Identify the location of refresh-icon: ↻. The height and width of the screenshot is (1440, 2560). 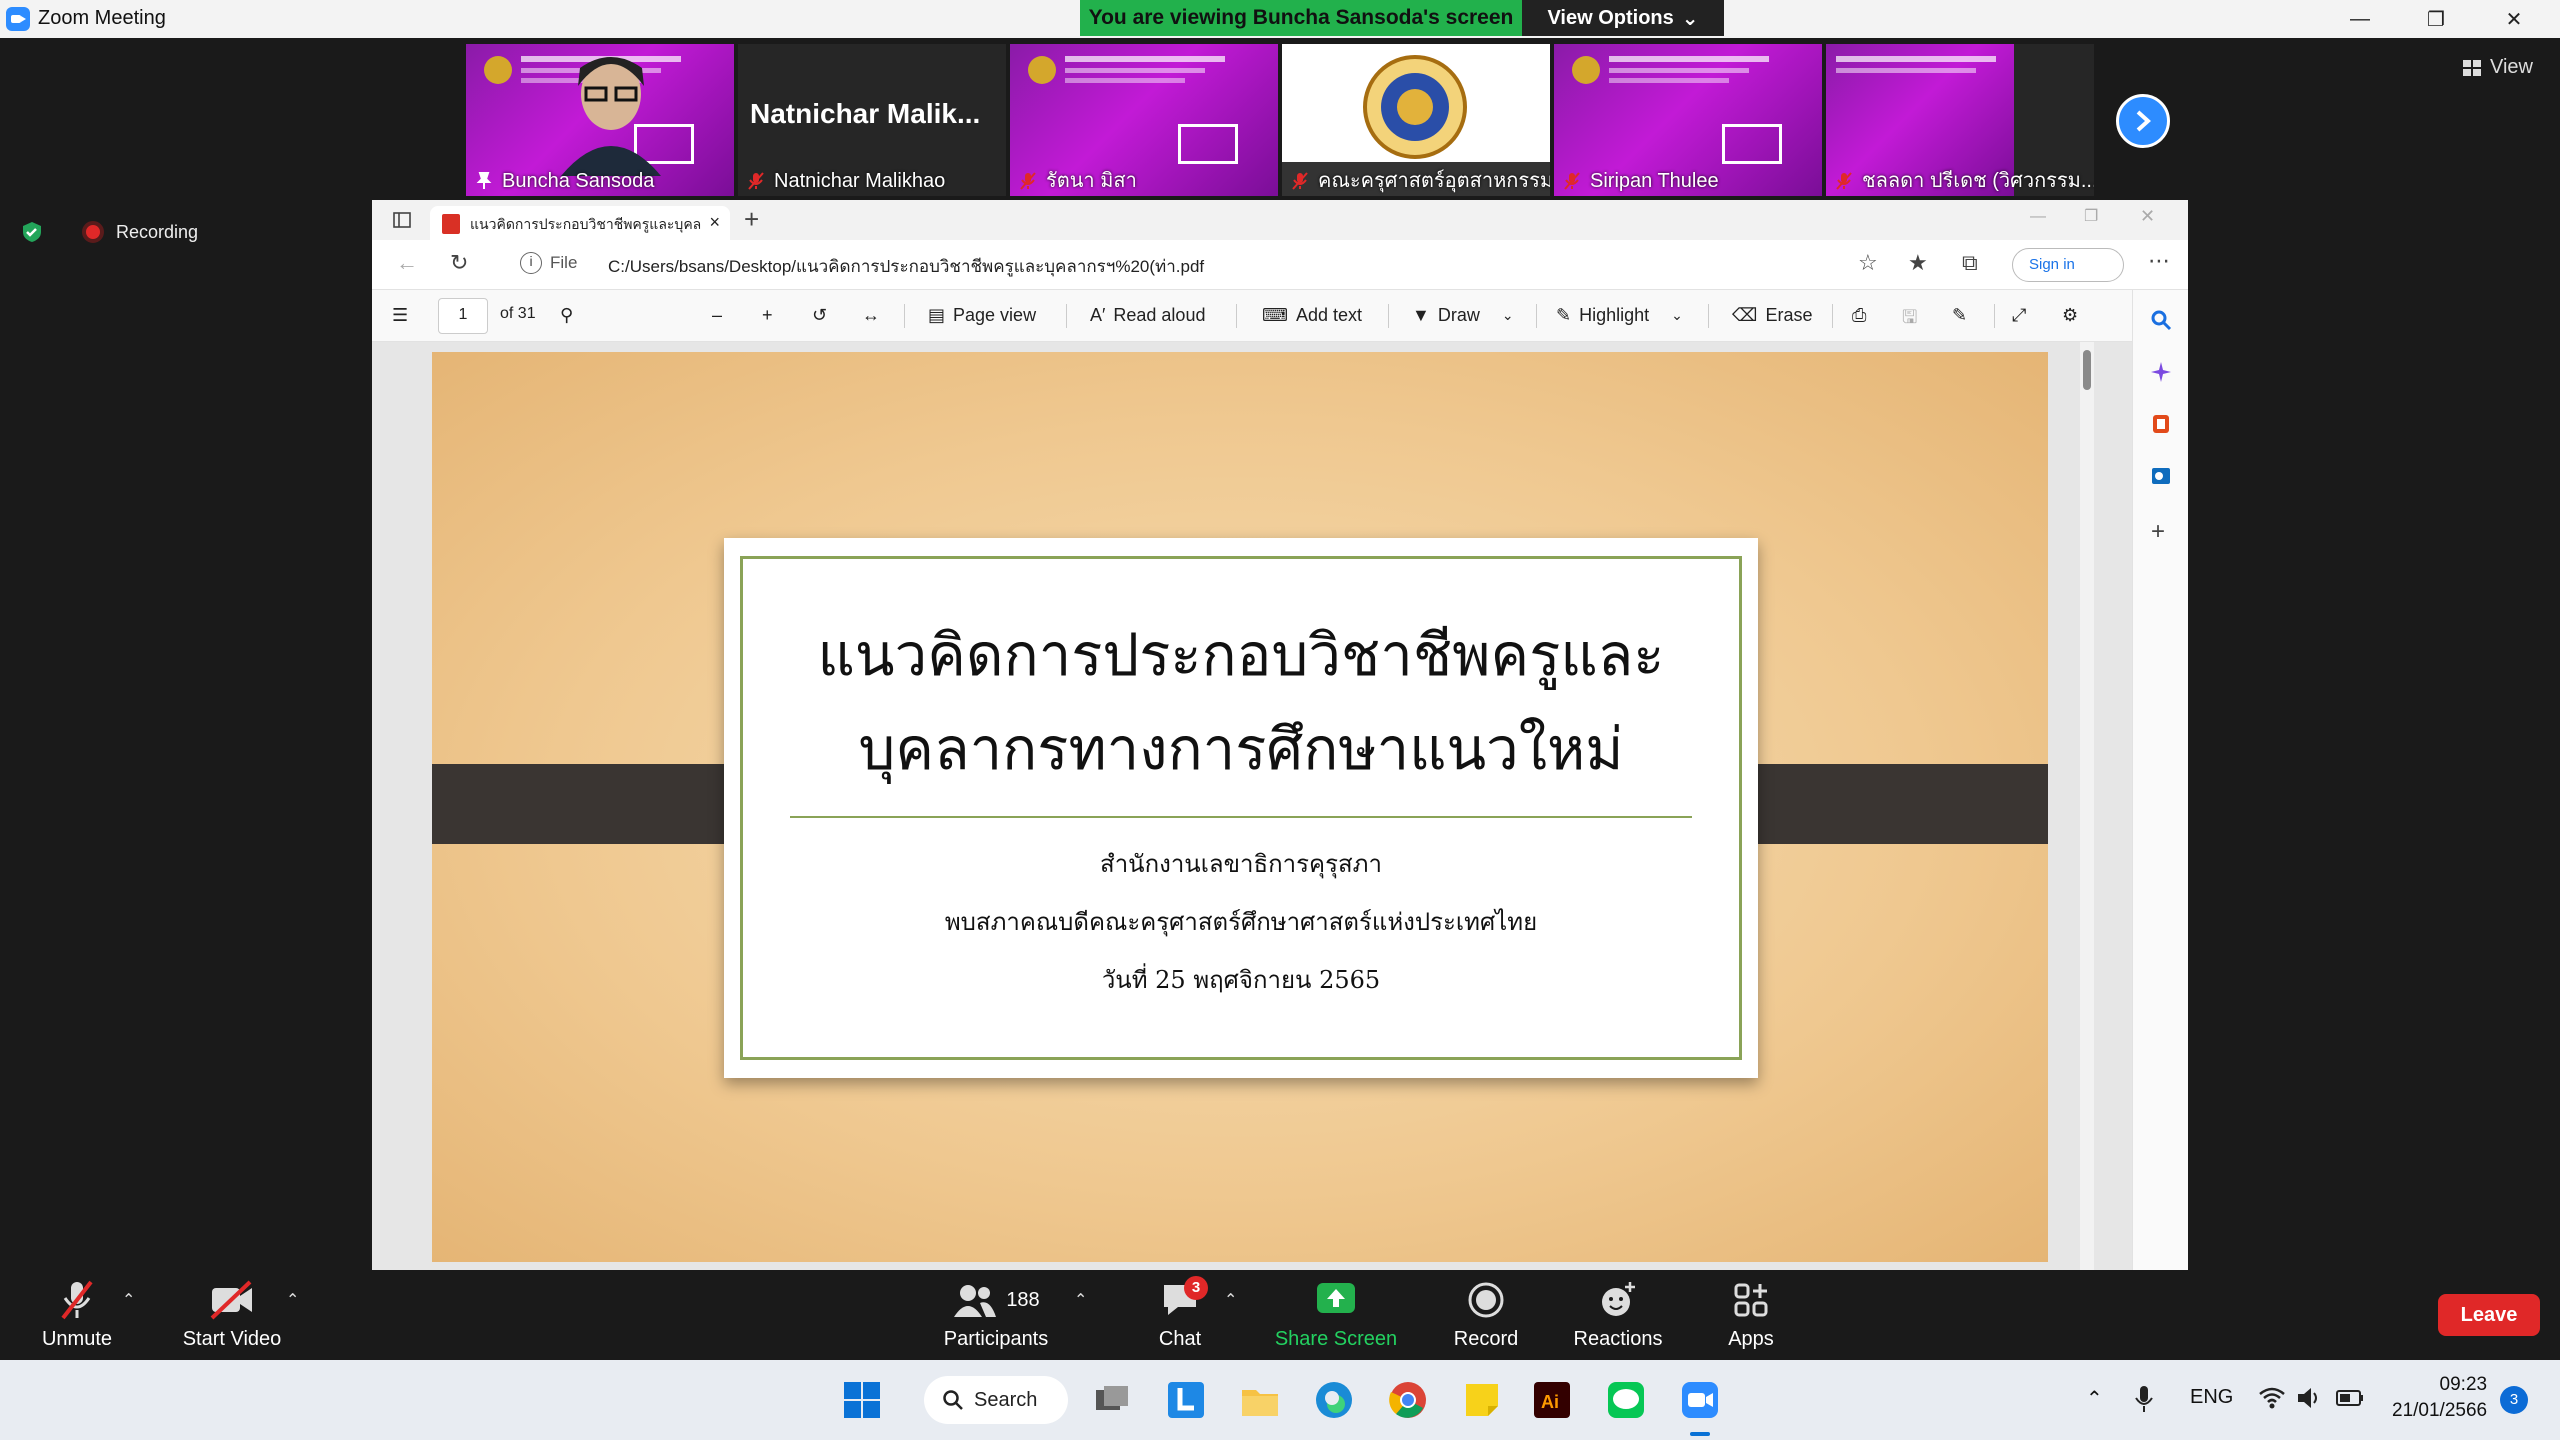
(459, 263).